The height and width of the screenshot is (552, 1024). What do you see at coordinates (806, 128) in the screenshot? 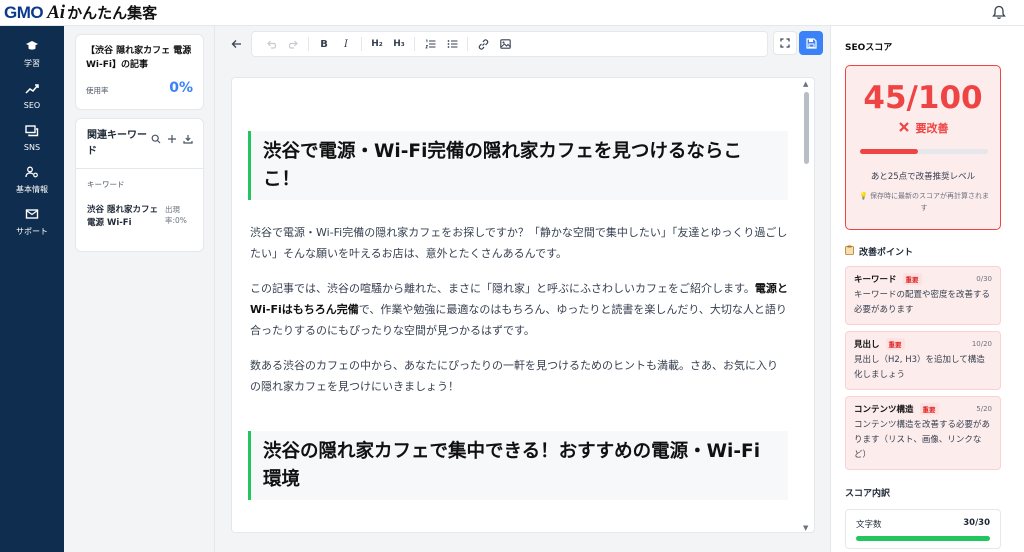
I see `scrollbar-thumb` at bounding box center [806, 128].